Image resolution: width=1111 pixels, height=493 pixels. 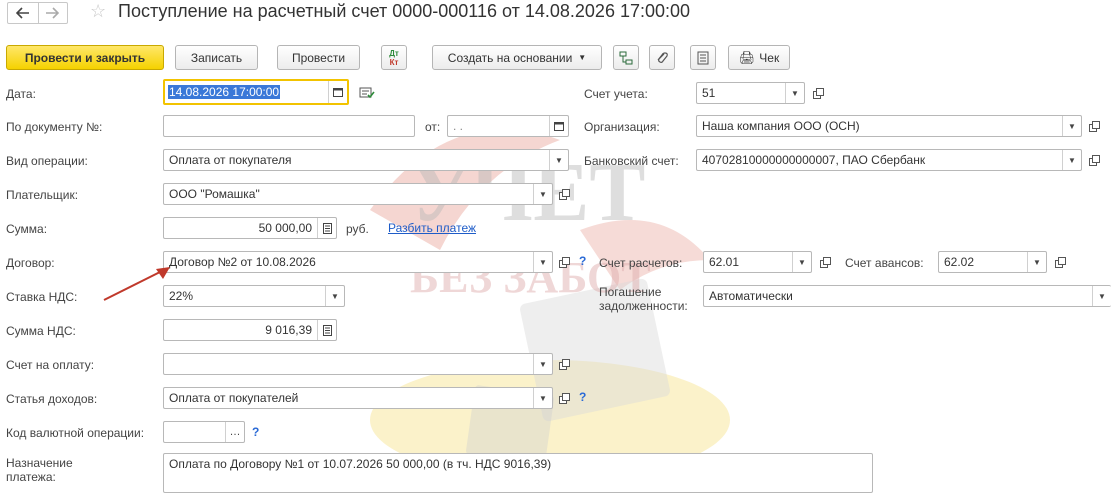 What do you see at coordinates (285, 228) in the screenshot?
I see `amount-value: 50 000,00` at bounding box center [285, 228].